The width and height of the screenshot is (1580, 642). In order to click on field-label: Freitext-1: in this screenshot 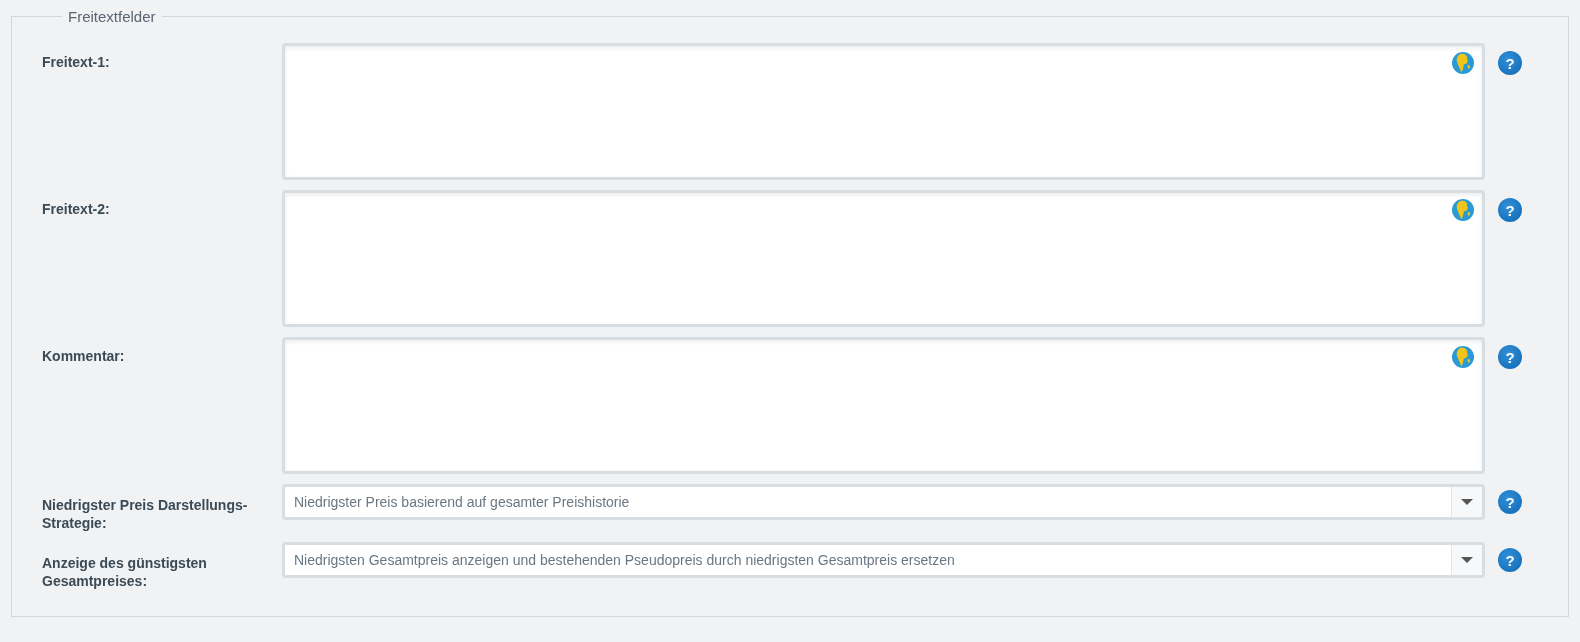, I will do `click(76, 62)`.